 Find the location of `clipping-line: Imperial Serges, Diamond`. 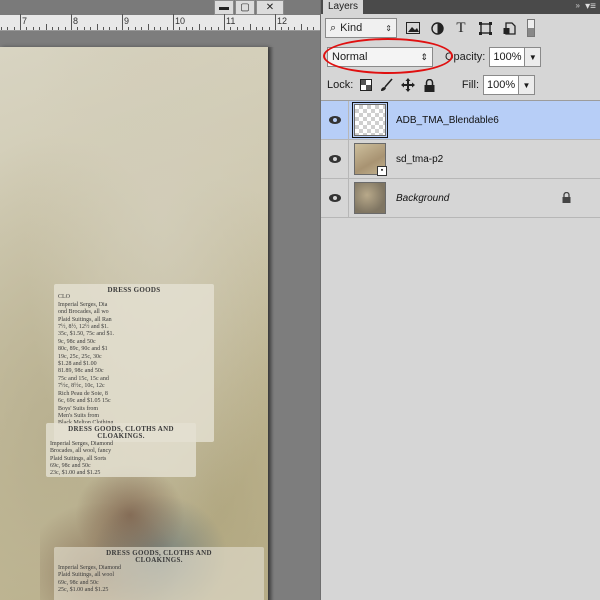

clipping-line: Imperial Serges, Diamond is located at coordinates (90, 567).